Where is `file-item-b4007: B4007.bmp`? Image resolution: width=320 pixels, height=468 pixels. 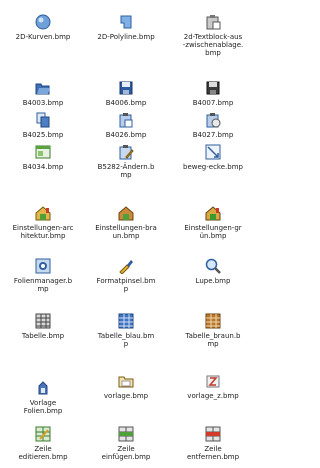
file-item-b4007: B4007.bmp is located at coordinates (213, 93).